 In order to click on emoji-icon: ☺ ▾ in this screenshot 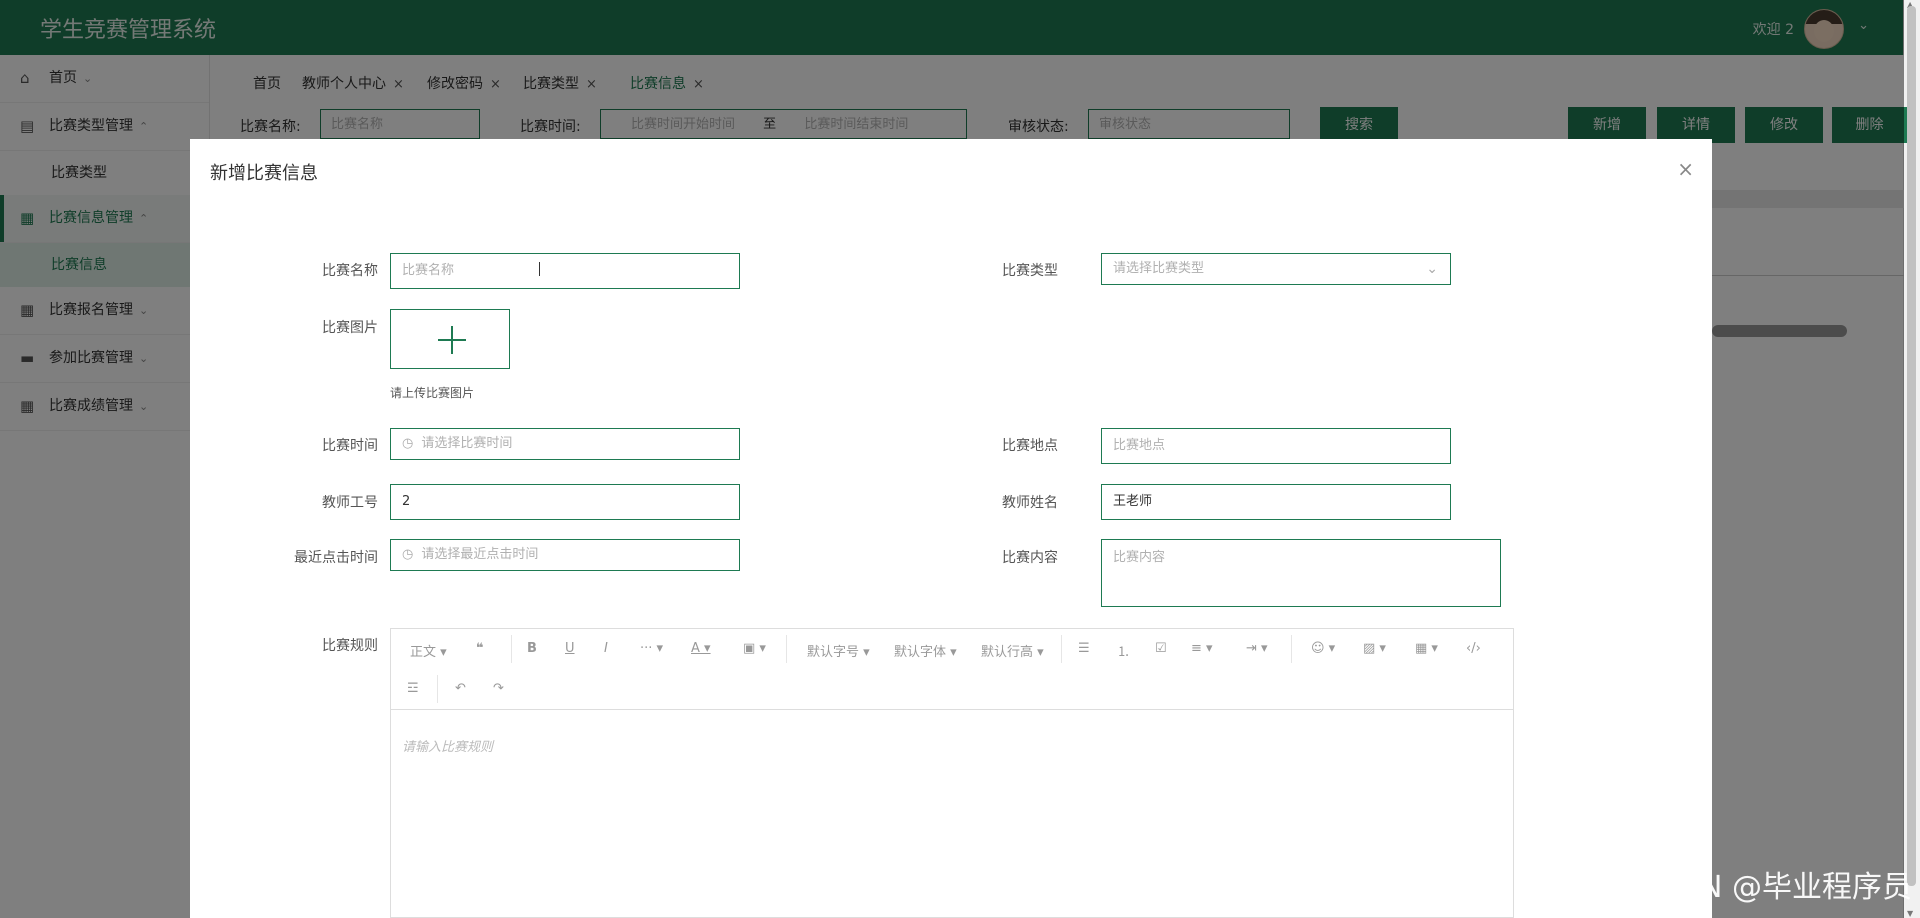, I will do `click(1323, 648)`.